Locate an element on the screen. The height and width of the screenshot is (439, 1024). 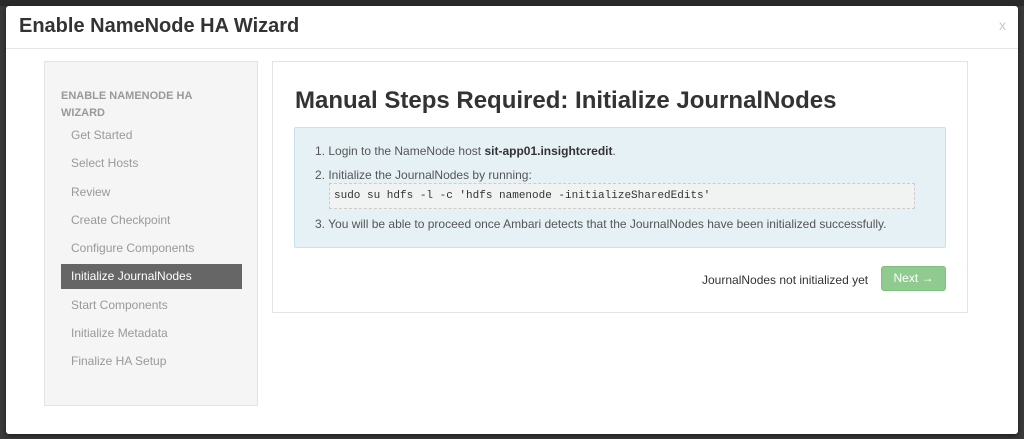
sidebar-item-review: Review is located at coordinates (151, 192).